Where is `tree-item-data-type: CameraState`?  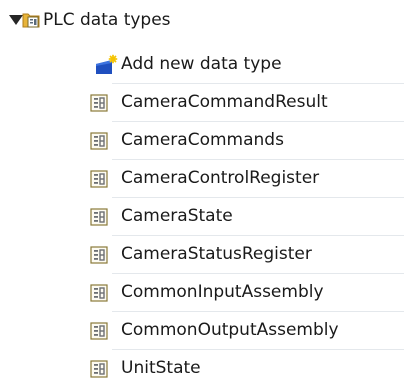 tree-item-data-type: CameraState is located at coordinates (202, 216).